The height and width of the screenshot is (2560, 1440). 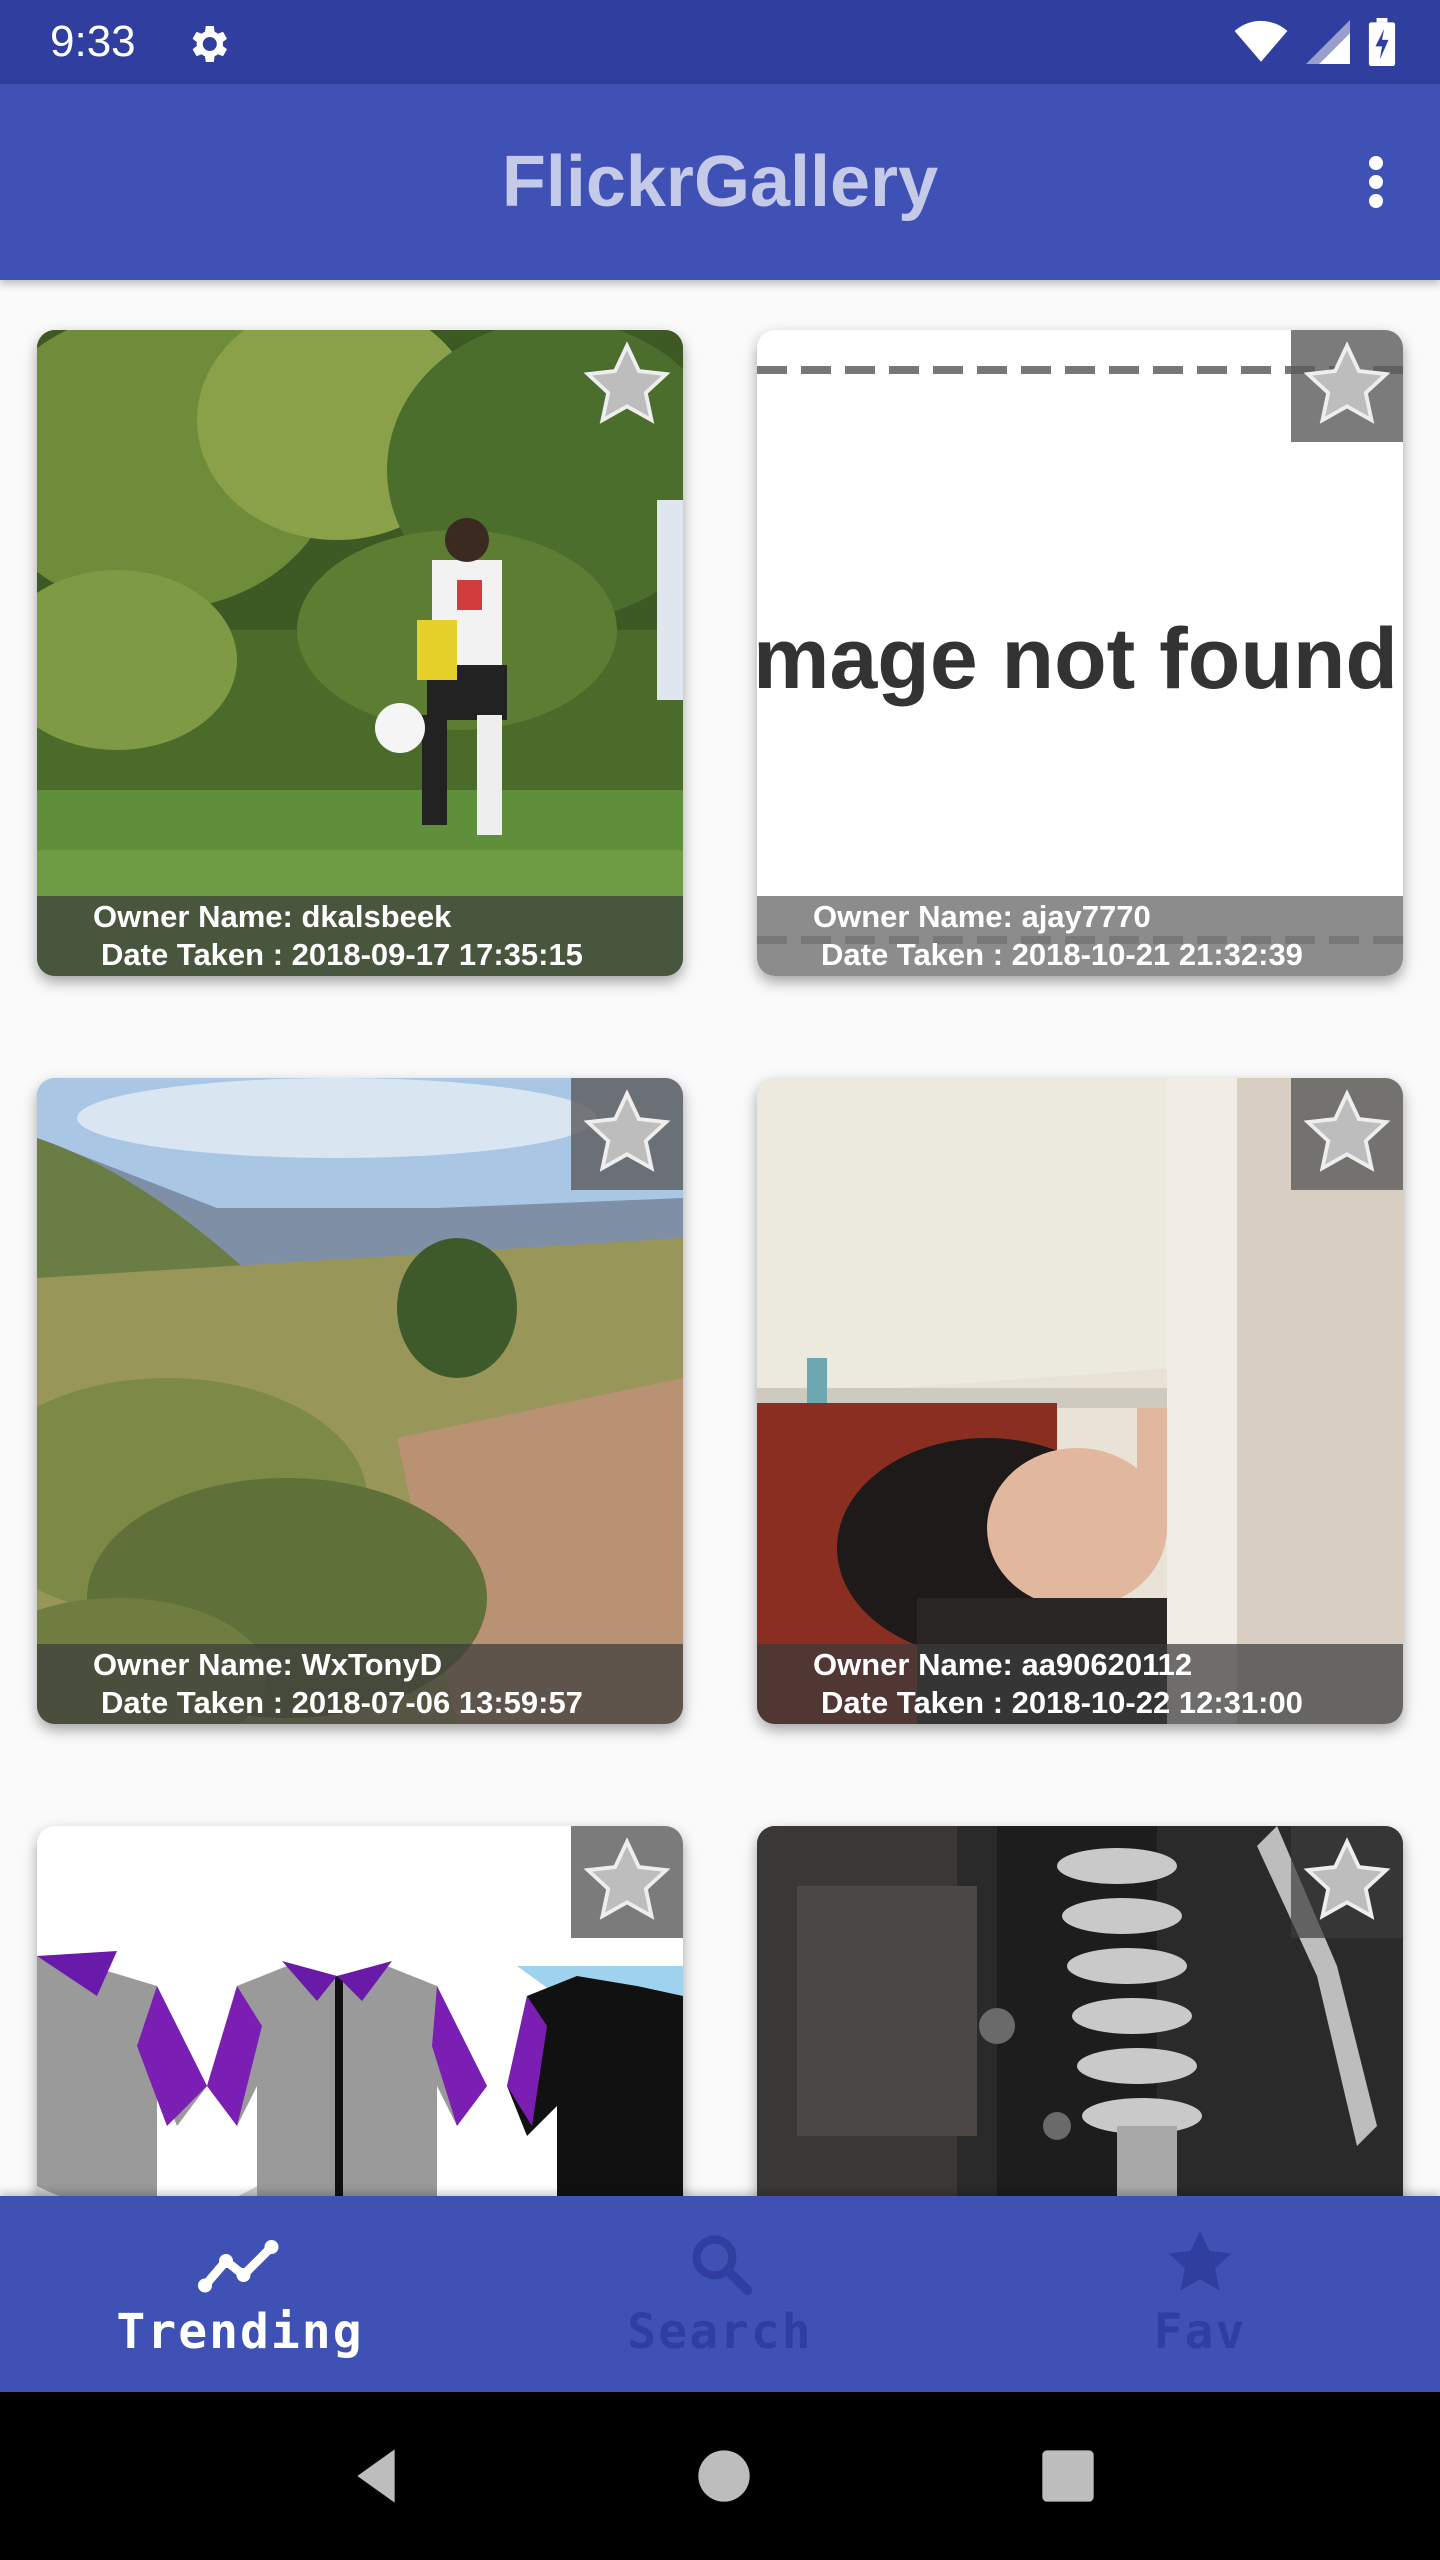 I want to click on nav-label-trending: Trending, so click(x=240, y=2332).